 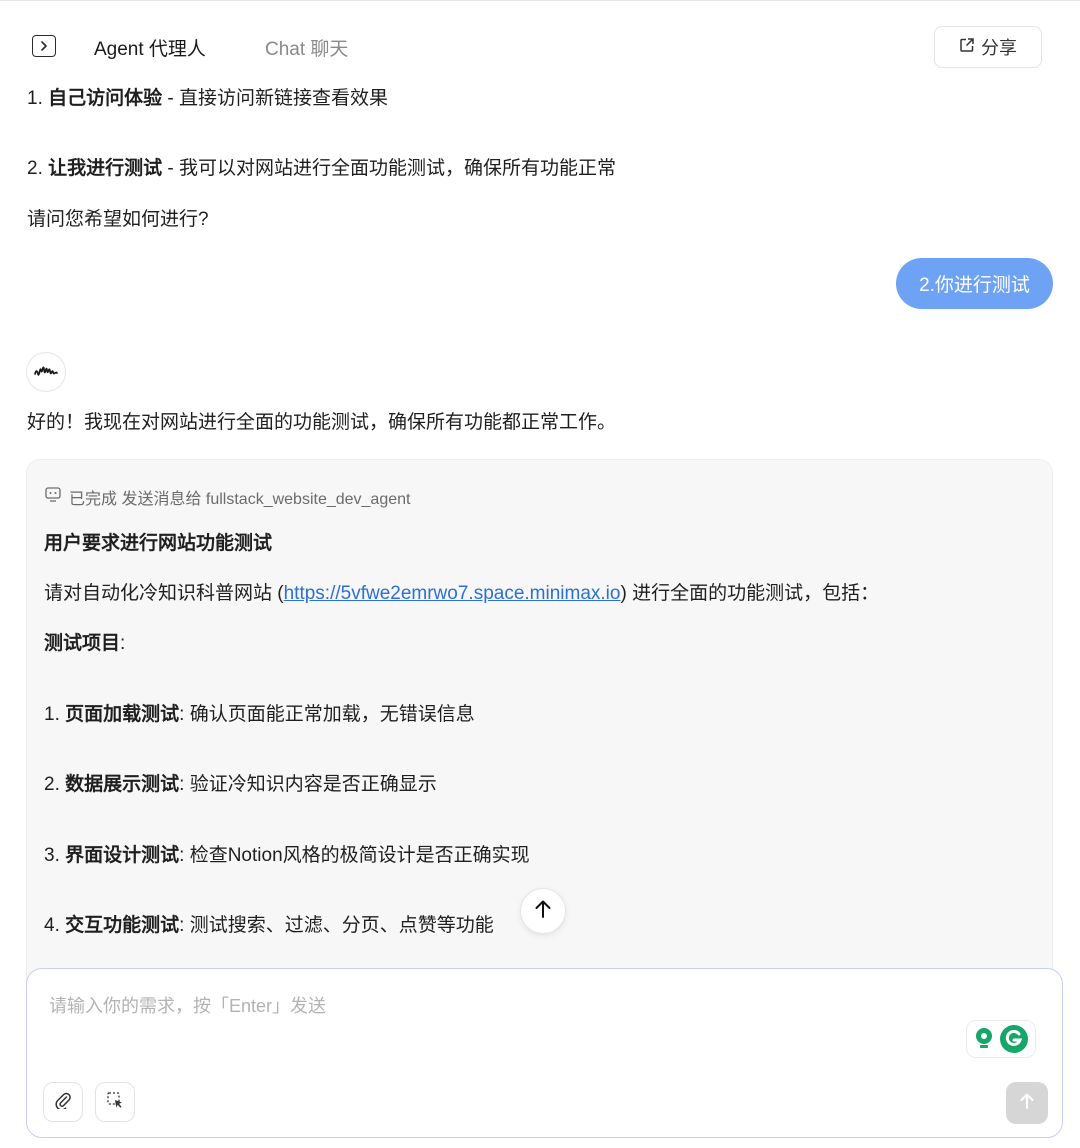 What do you see at coordinates (999, 48) in the screenshot?
I see `share-label: 分享` at bounding box center [999, 48].